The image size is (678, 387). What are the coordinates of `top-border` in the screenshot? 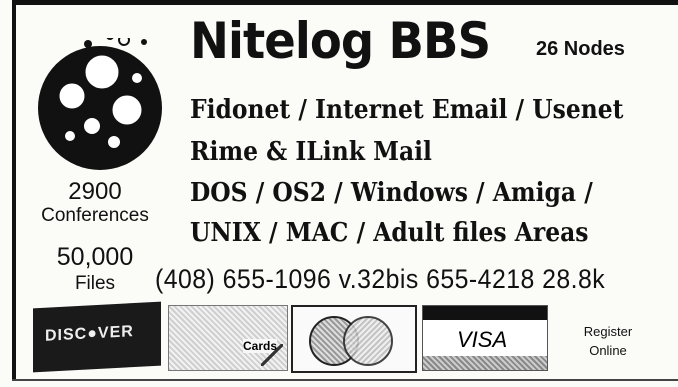 It's located at (345, 2).